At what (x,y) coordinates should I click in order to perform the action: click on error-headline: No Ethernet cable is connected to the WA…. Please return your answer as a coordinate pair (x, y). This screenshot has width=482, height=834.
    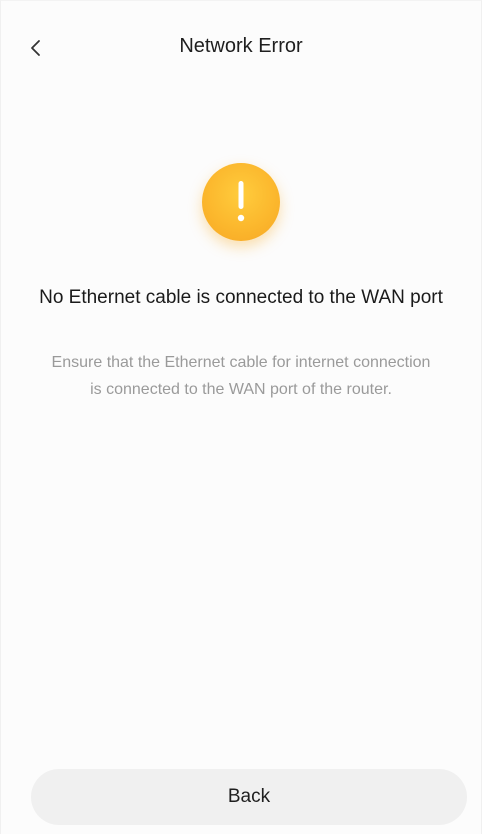
    Looking at the image, I should click on (241, 297).